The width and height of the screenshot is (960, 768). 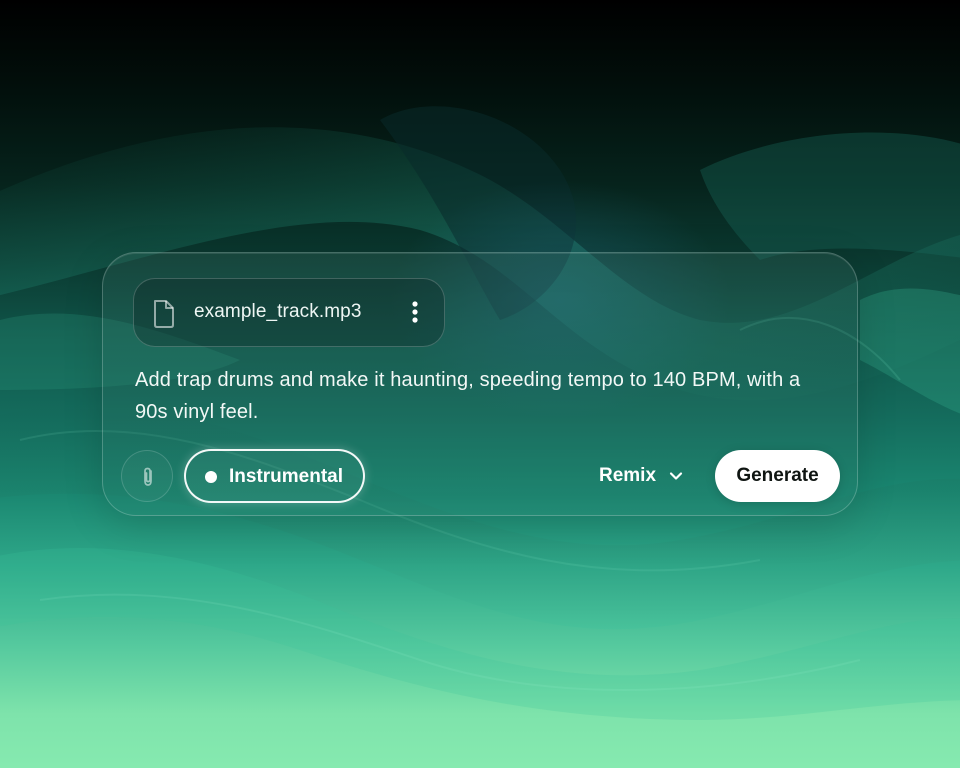 I want to click on generate-button: Generate, so click(x=777, y=476).